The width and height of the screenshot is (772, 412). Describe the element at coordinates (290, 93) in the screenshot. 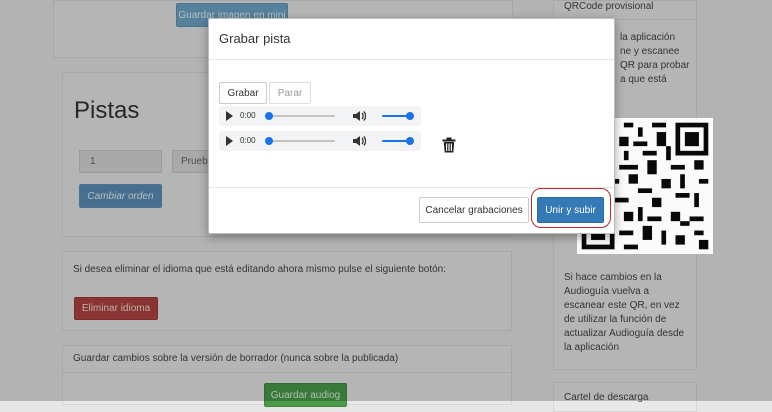

I see `stop-button: Parar` at that location.